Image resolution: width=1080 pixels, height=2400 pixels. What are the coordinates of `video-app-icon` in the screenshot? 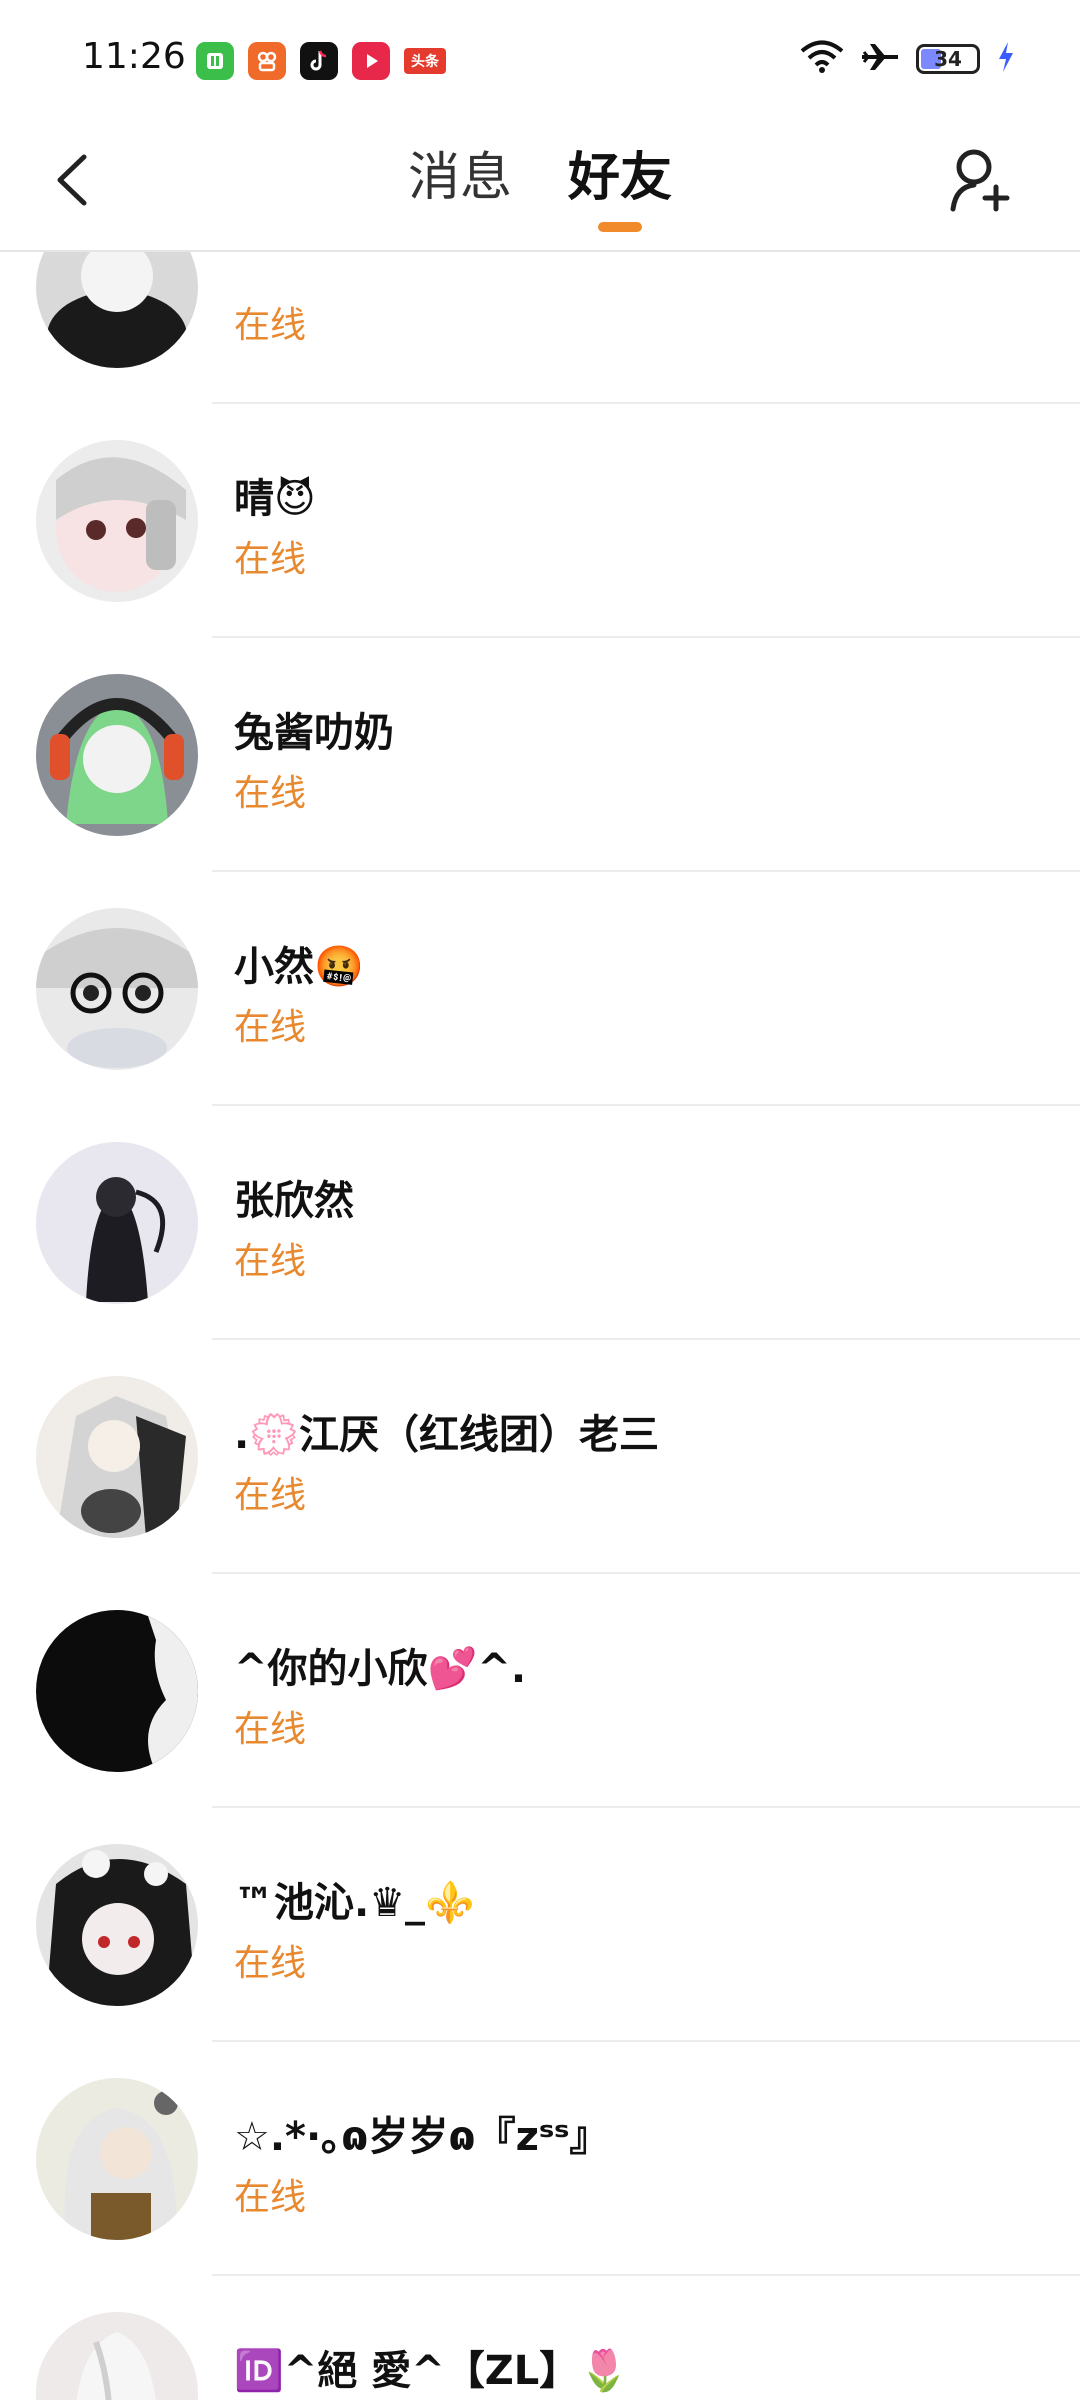 It's located at (371, 61).